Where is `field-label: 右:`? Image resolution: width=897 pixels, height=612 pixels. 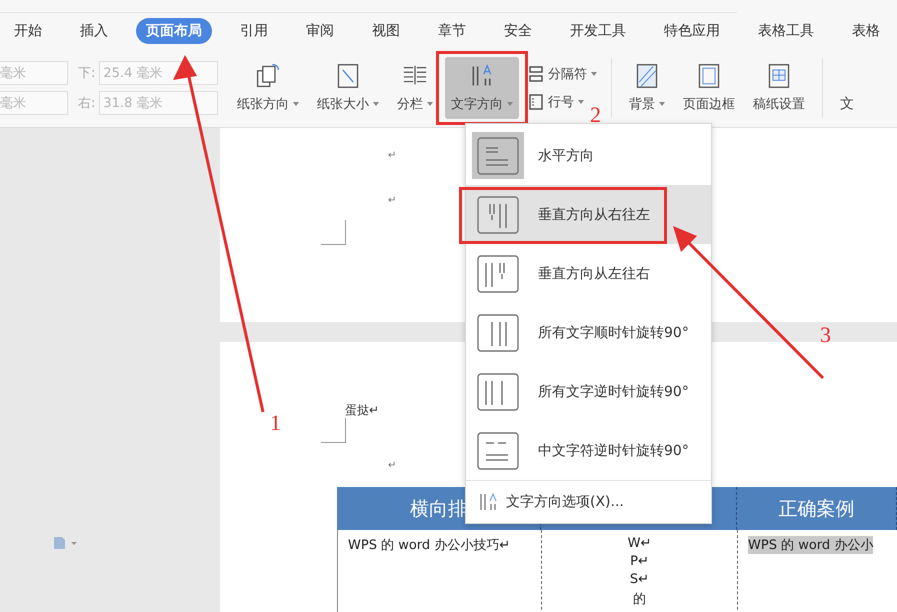
field-label: 右: is located at coordinates (87, 103).